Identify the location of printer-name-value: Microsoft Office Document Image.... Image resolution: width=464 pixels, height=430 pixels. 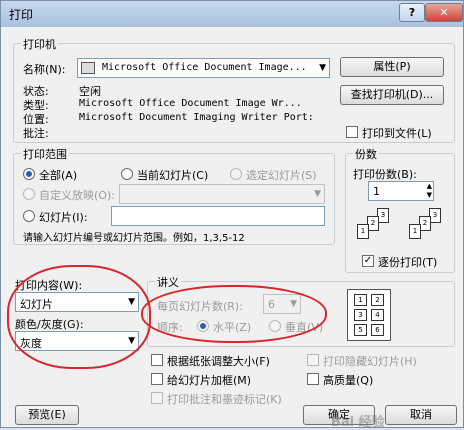
(204, 67).